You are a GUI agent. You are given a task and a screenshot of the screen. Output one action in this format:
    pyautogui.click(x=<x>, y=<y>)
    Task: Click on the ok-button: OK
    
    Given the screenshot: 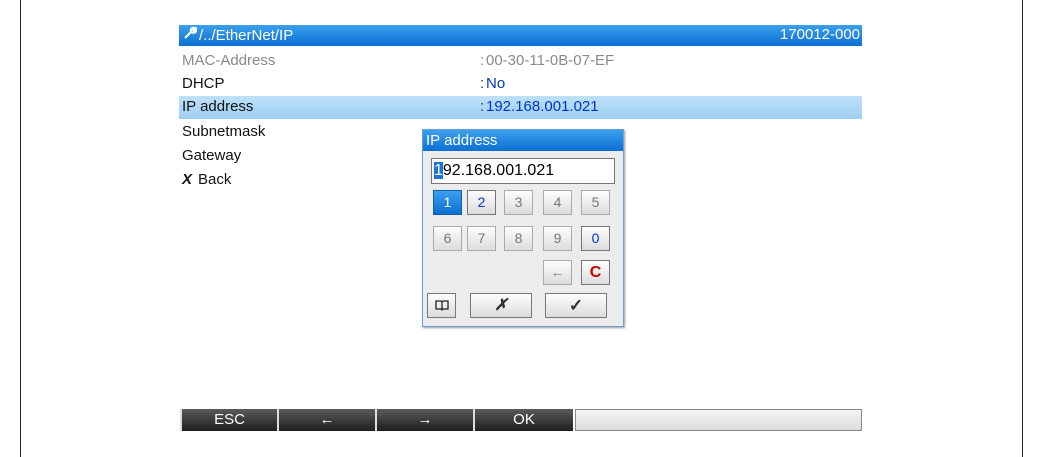 What is the action you would take?
    pyautogui.click(x=523, y=420)
    